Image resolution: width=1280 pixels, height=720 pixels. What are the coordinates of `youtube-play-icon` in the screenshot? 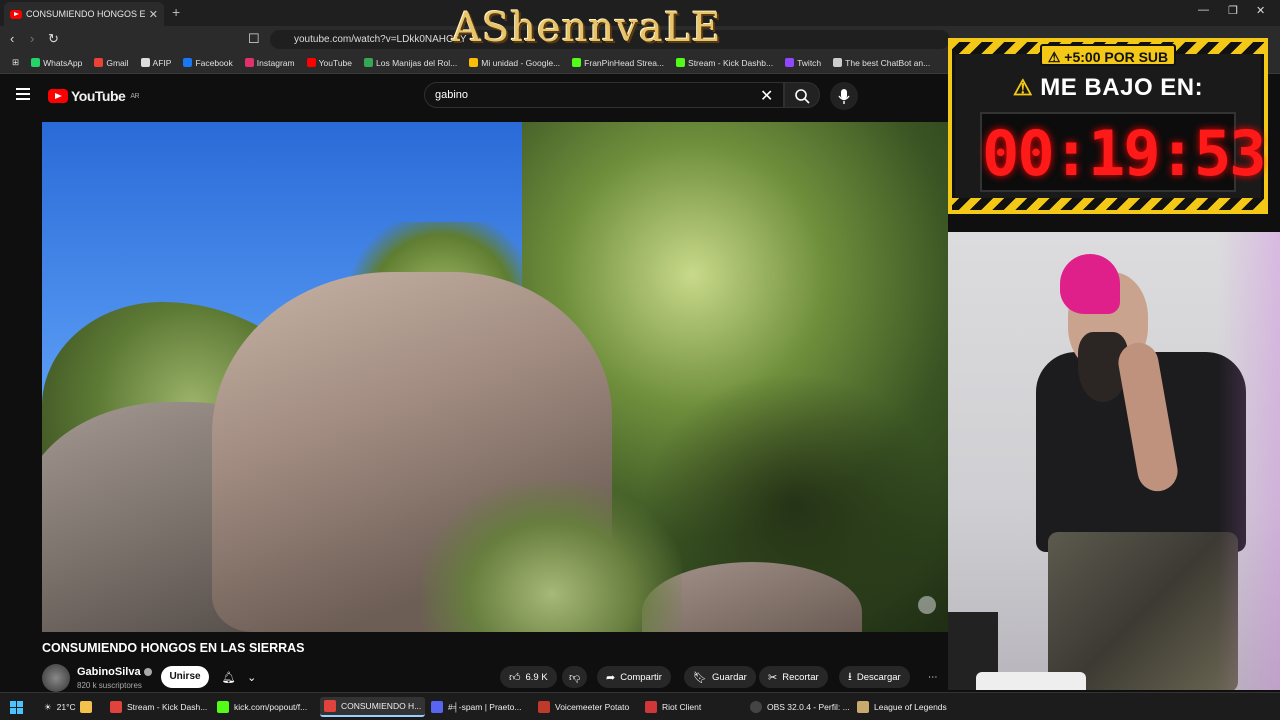 It's located at (58, 96).